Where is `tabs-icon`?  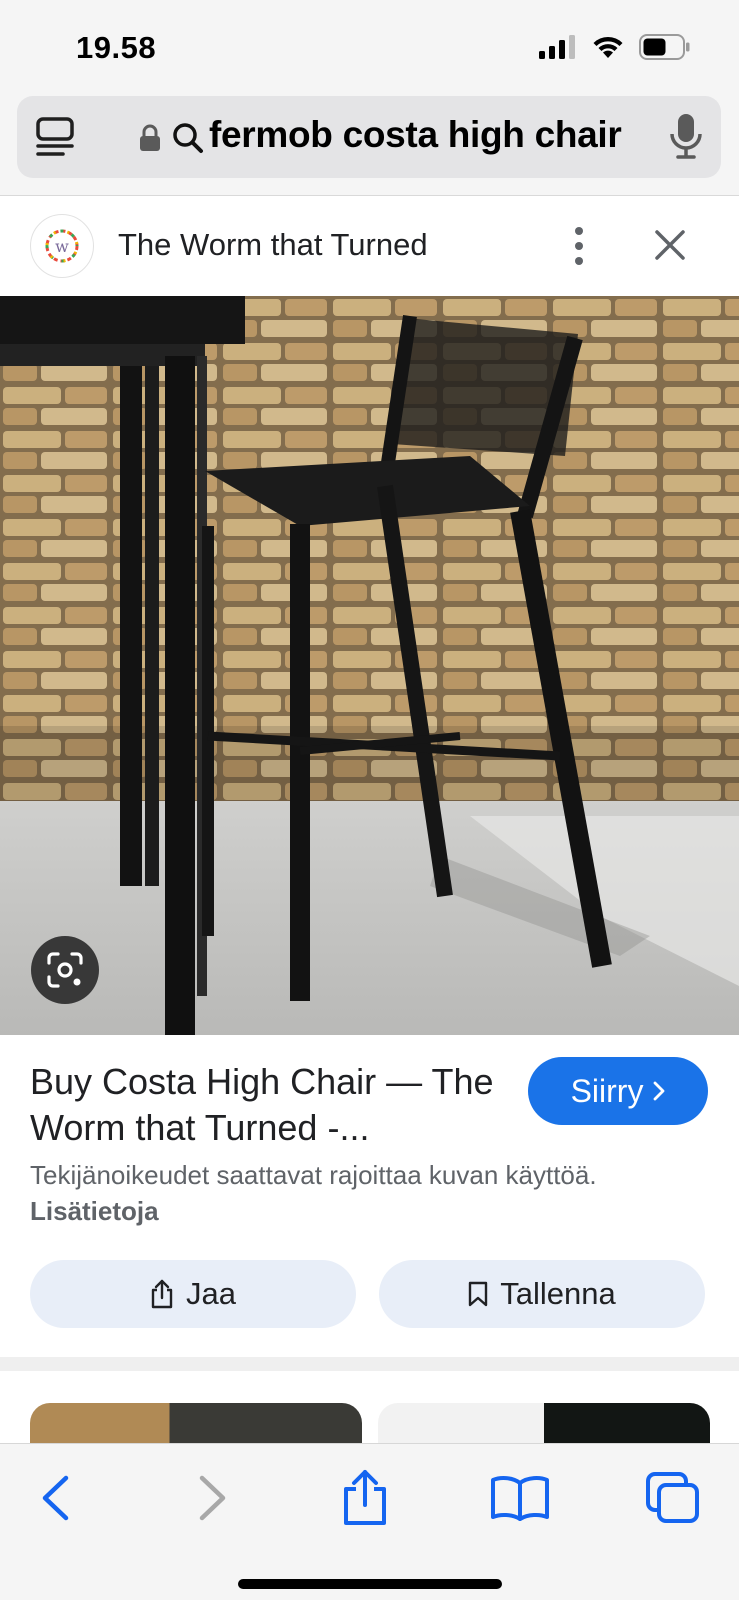
tabs-icon is located at coordinates (672, 1497).